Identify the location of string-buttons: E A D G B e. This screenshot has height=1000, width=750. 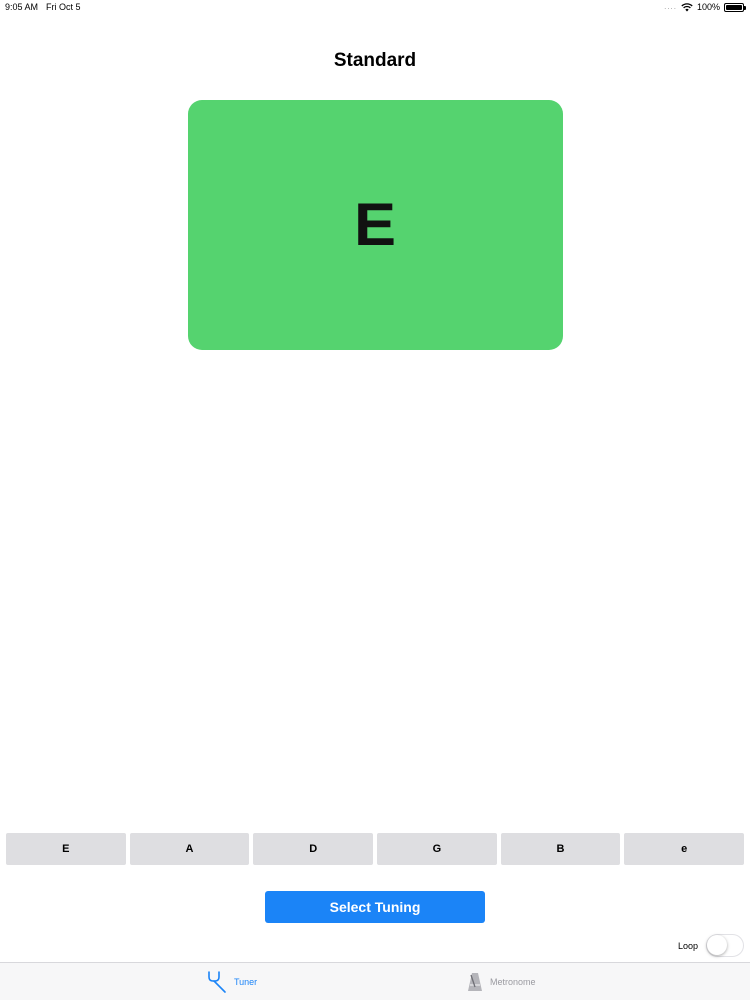
(375, 849).